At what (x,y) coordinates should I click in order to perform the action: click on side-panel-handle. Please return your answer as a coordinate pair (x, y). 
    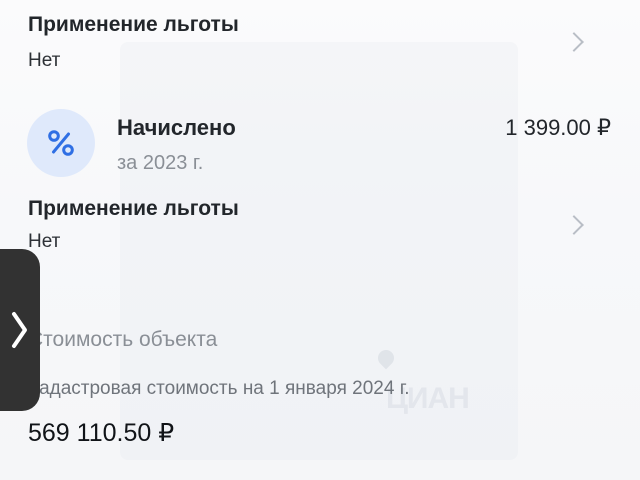
    Looking at the image, I should click on (20, 330).